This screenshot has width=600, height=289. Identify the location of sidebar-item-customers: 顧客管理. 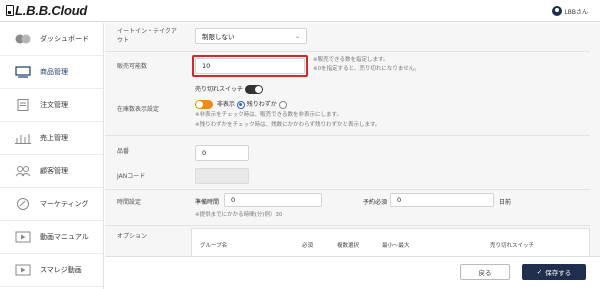
(51, 171).